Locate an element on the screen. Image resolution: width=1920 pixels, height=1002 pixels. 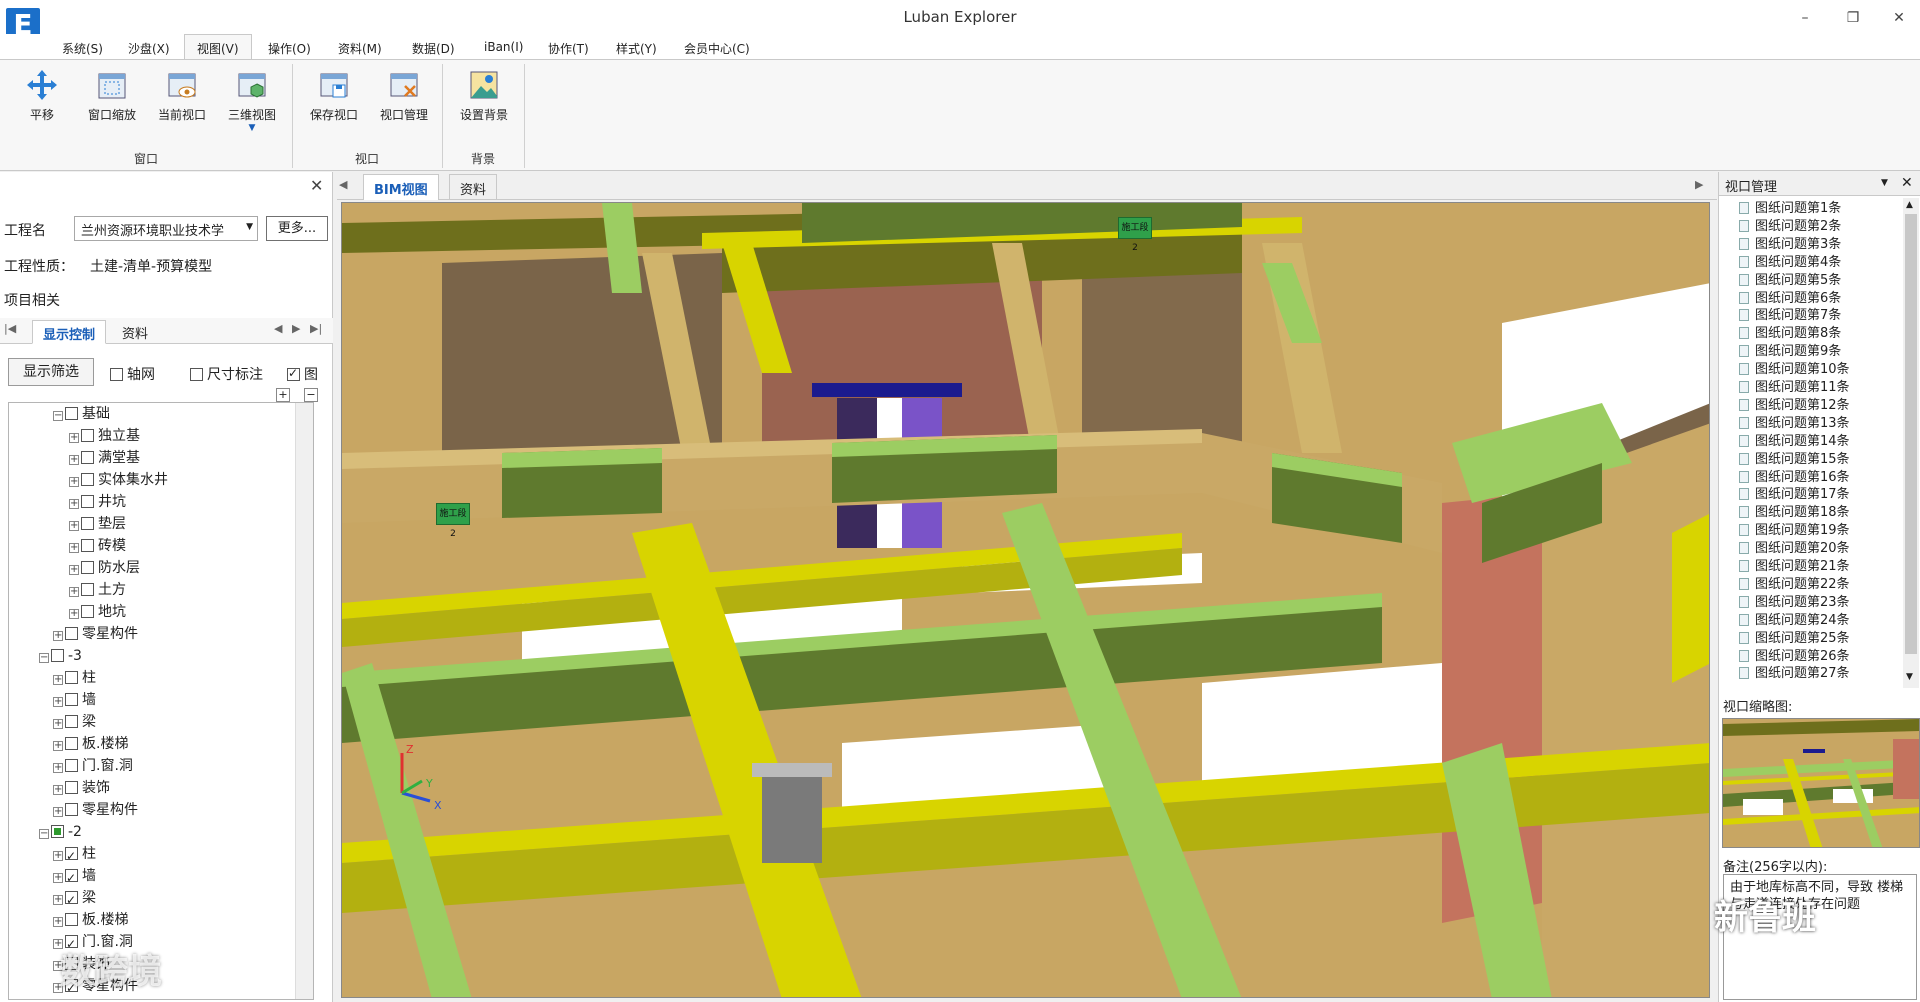
tree-node: +柱 is located at coordinates (74, 855).